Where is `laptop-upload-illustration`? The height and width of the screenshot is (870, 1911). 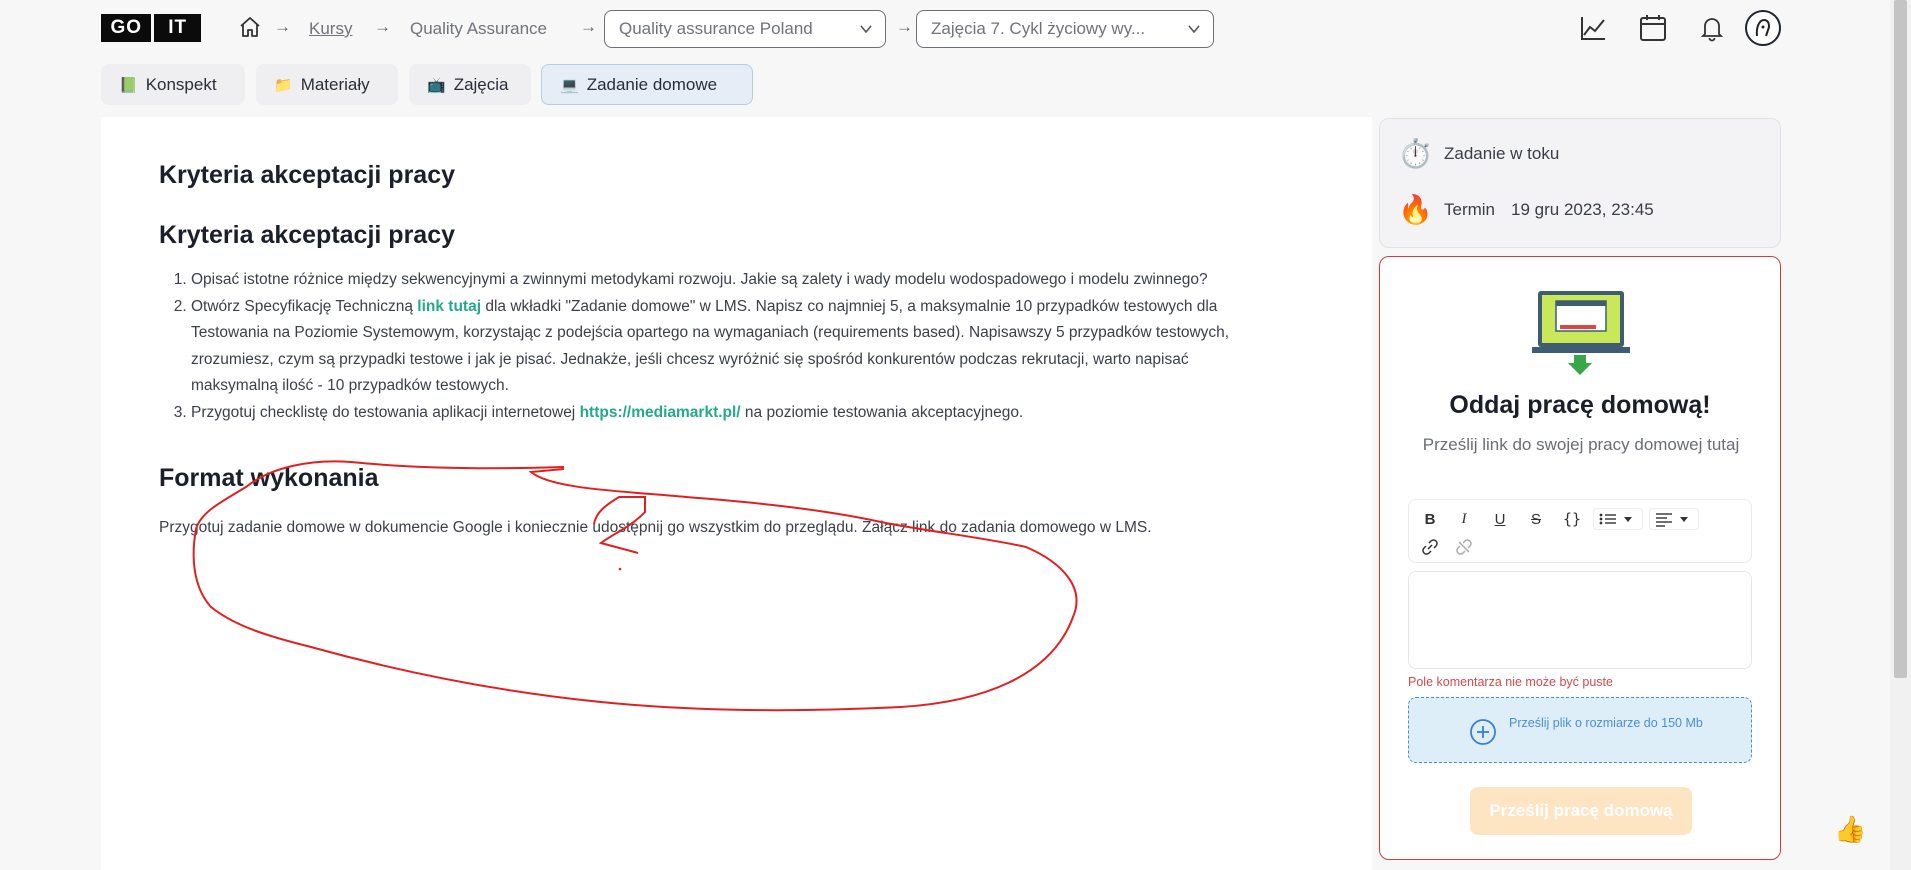 laptop-upload-illustration is located at coordinates (1581, 333).